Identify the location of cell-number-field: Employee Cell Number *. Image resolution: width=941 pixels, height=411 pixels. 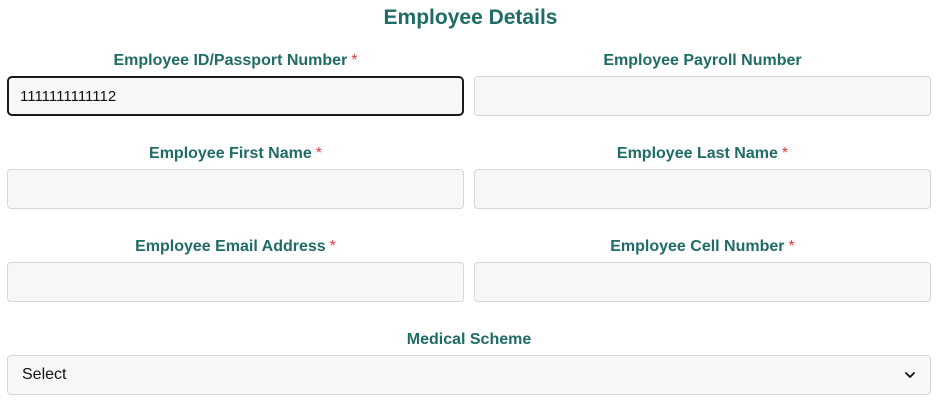
(702, 269).